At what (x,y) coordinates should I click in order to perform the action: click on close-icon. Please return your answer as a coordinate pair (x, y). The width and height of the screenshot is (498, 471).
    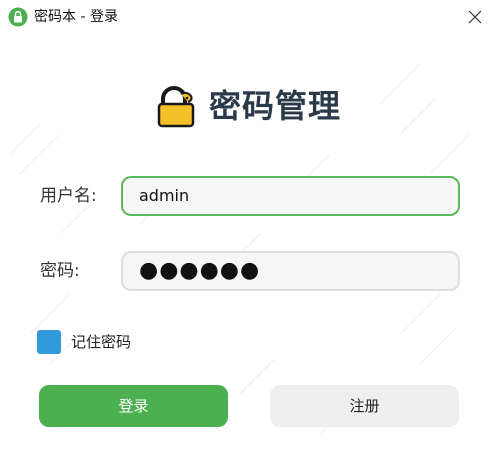
    Looking at the image, I should click on (475, 17).